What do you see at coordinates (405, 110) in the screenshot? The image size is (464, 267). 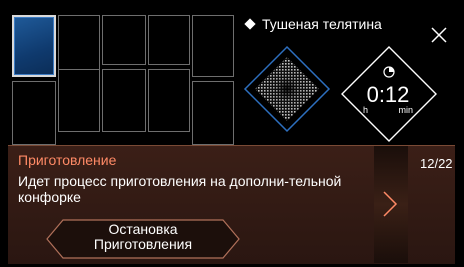 I see `timer-unit-minutes: min` at bounding box center [405, 110].